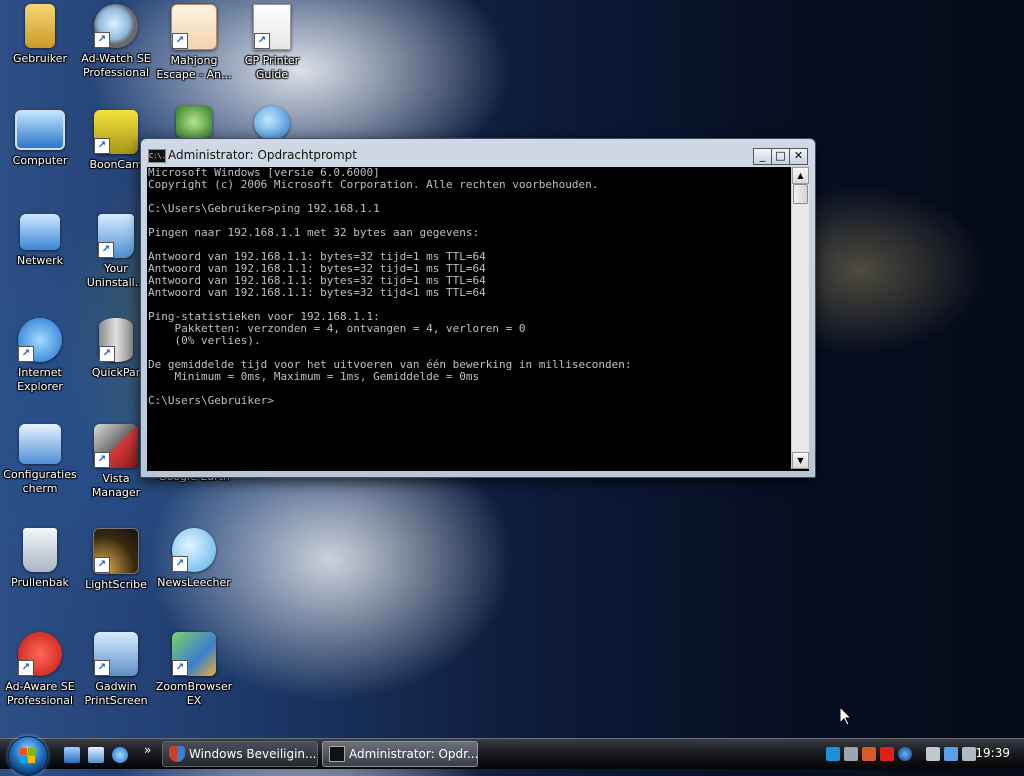  Describe the element at coordinates (40, 58) in the screenshot. I see `desktop-icon-label: Gebruiker` at that location.